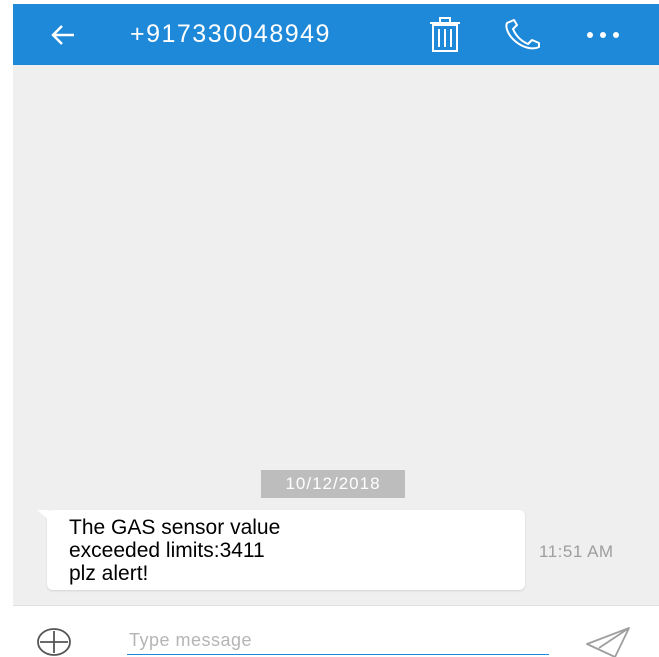 This screenshot has height=657, width=659. What do you see at coordinates (333, 484) in the screenshot?
I see `date-separator: 10/12/2018` at bounding box center [333, 484].